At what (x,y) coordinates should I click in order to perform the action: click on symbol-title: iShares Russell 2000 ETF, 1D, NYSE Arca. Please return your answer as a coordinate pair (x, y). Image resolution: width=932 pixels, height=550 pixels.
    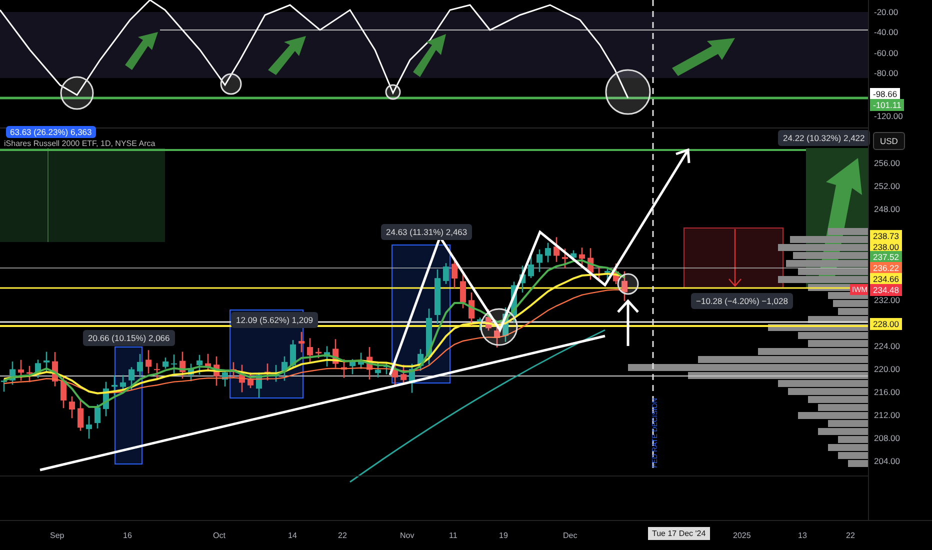
    Looking at the image, I should click on (80, 143).